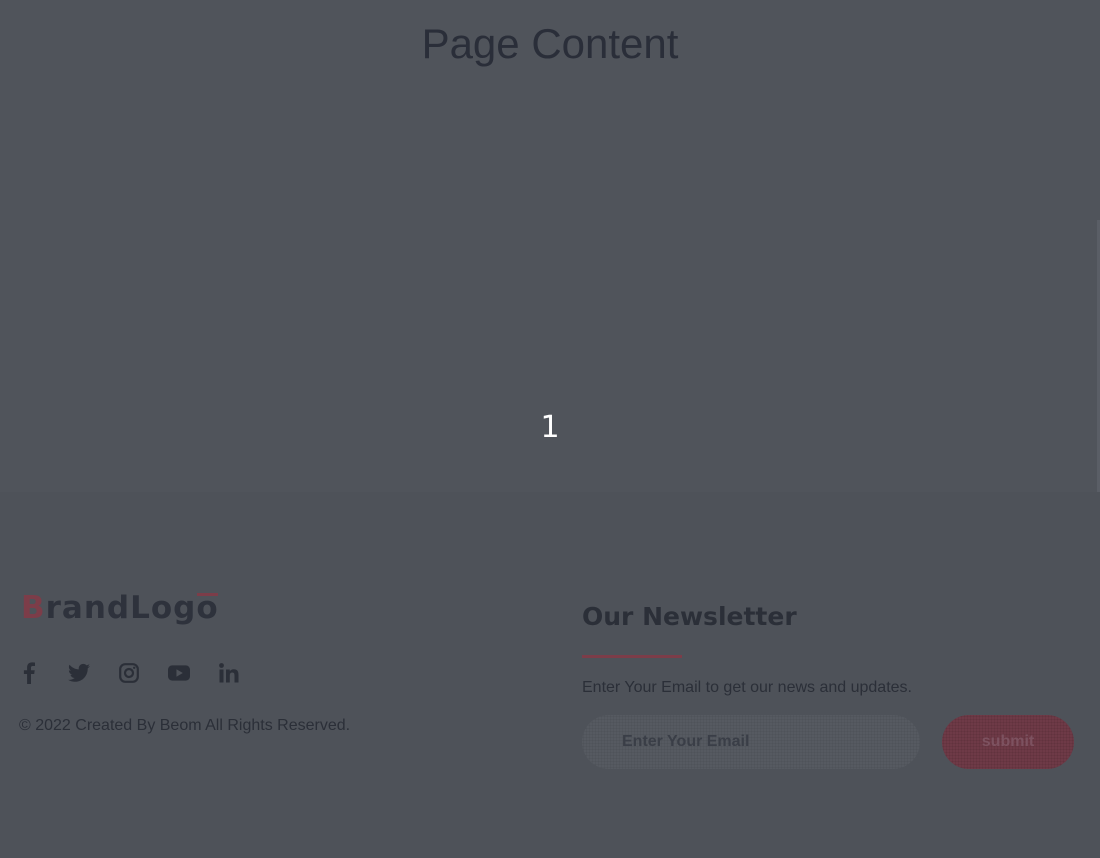 This screenshot has height=858, width=1100. I want to click on email-input, so click(751, 742).